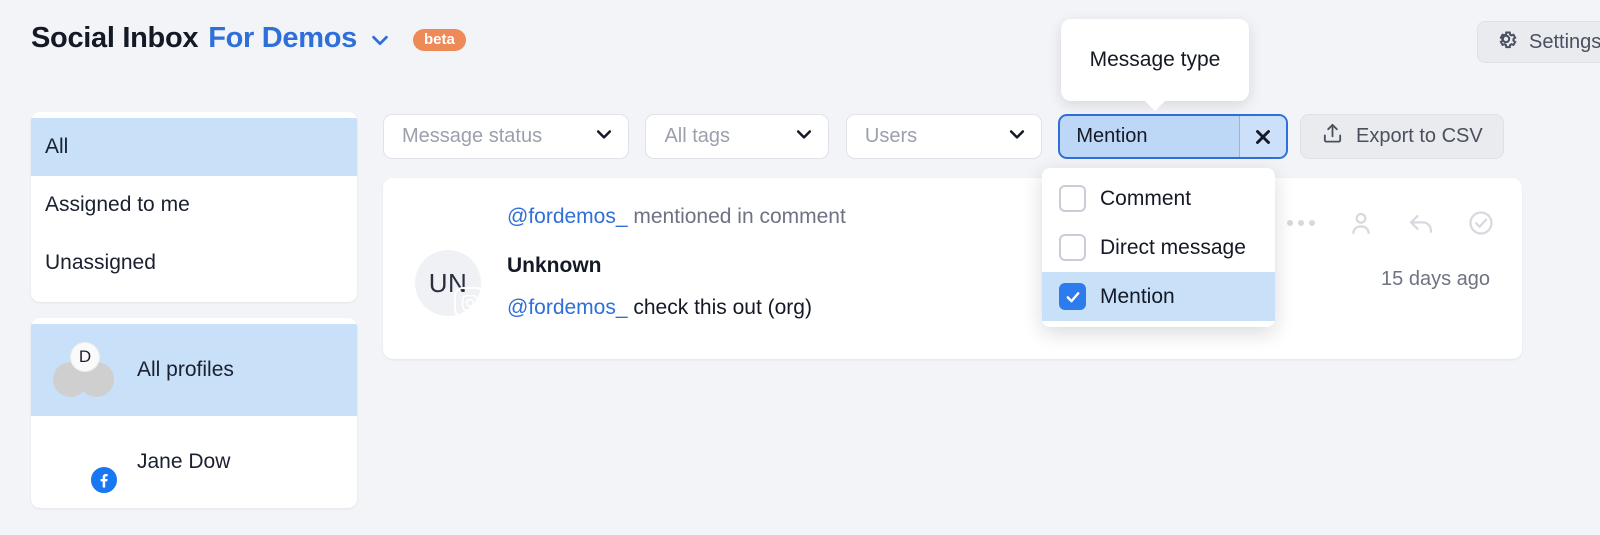 The width and height of the screenshot is (1600, 535). Describe the element at coordinates (57, 146) in the screenshot. I see `sidebar-item-label: All` at that location.